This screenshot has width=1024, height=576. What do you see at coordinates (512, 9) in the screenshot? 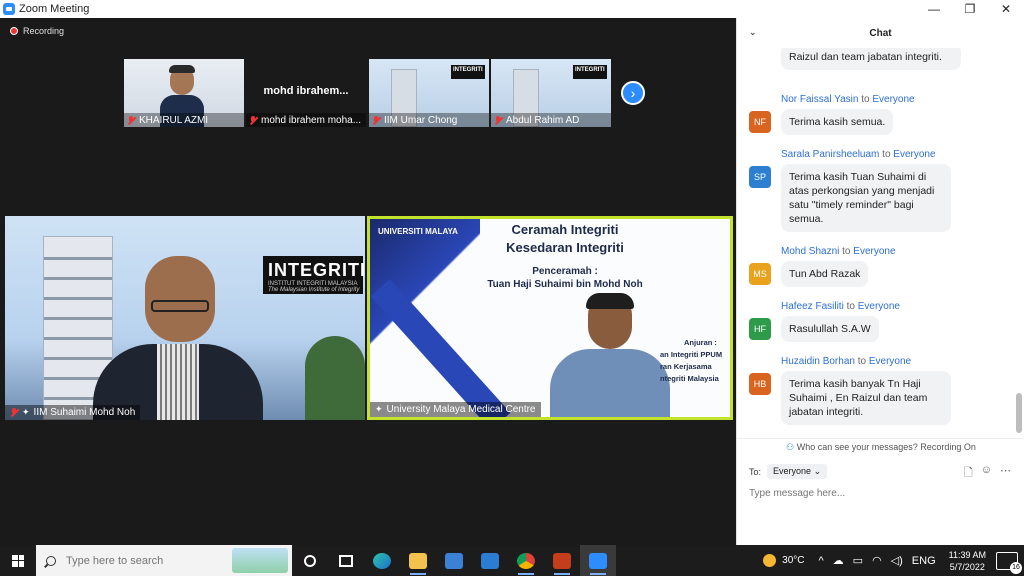
I see `title-bar: Zoom Meeting — ❐ ✕` at bounding box center [512, 9].